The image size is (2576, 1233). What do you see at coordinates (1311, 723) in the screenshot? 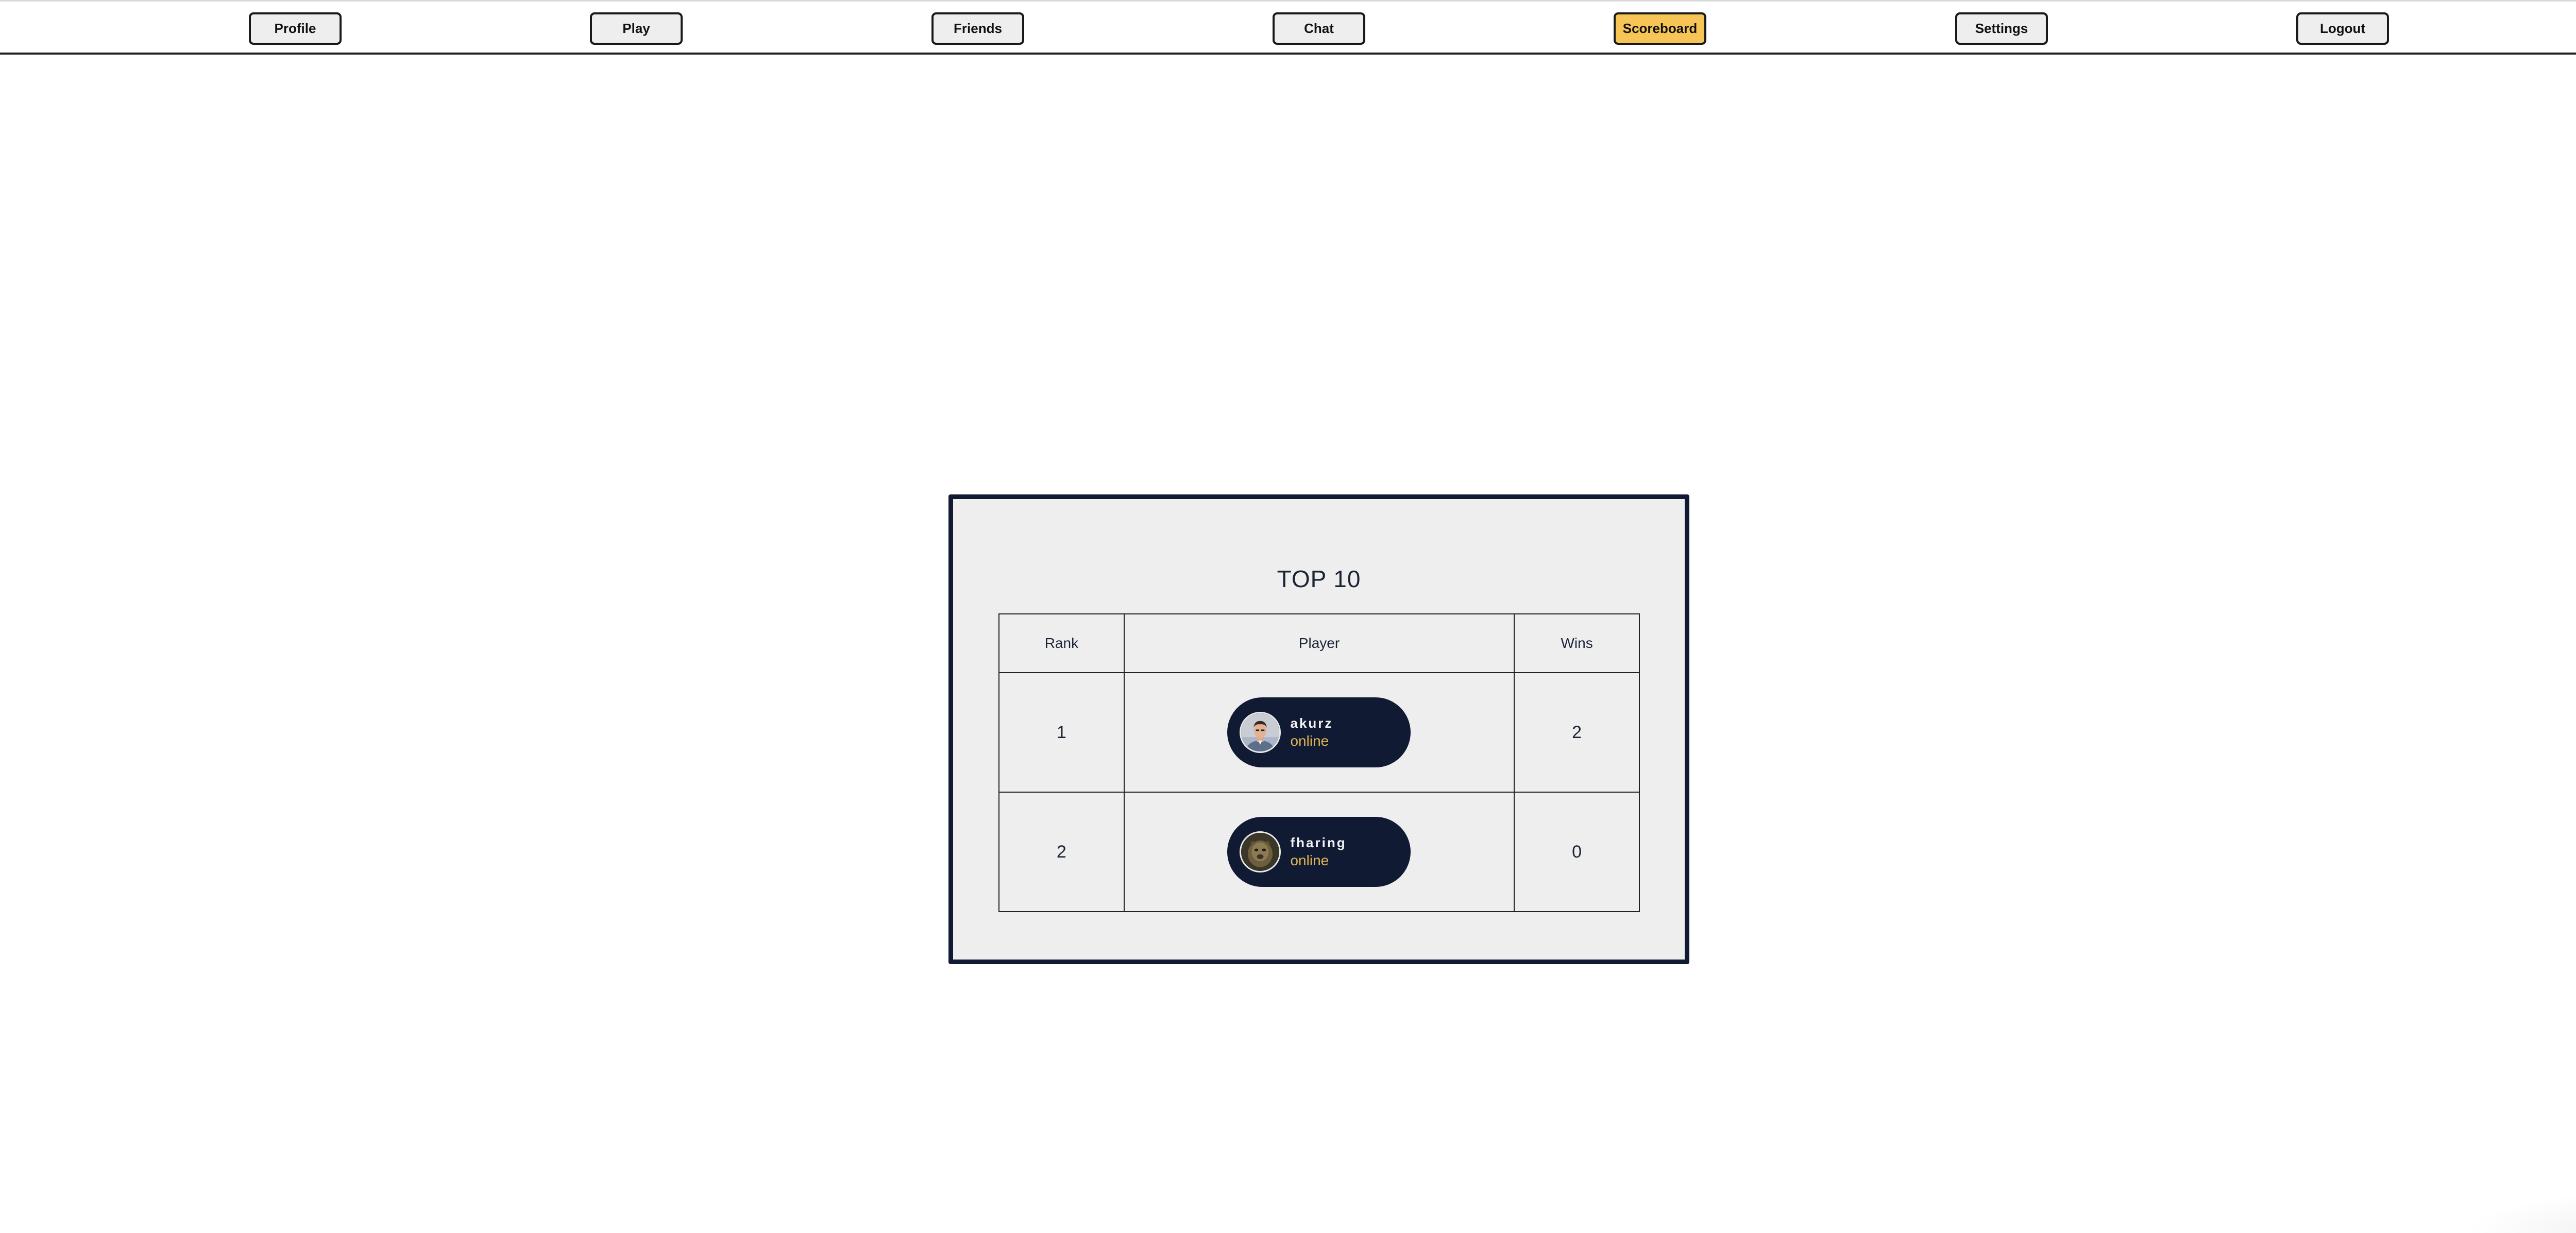
I see `player-name: akurz` at bounding box center [1311, 723].